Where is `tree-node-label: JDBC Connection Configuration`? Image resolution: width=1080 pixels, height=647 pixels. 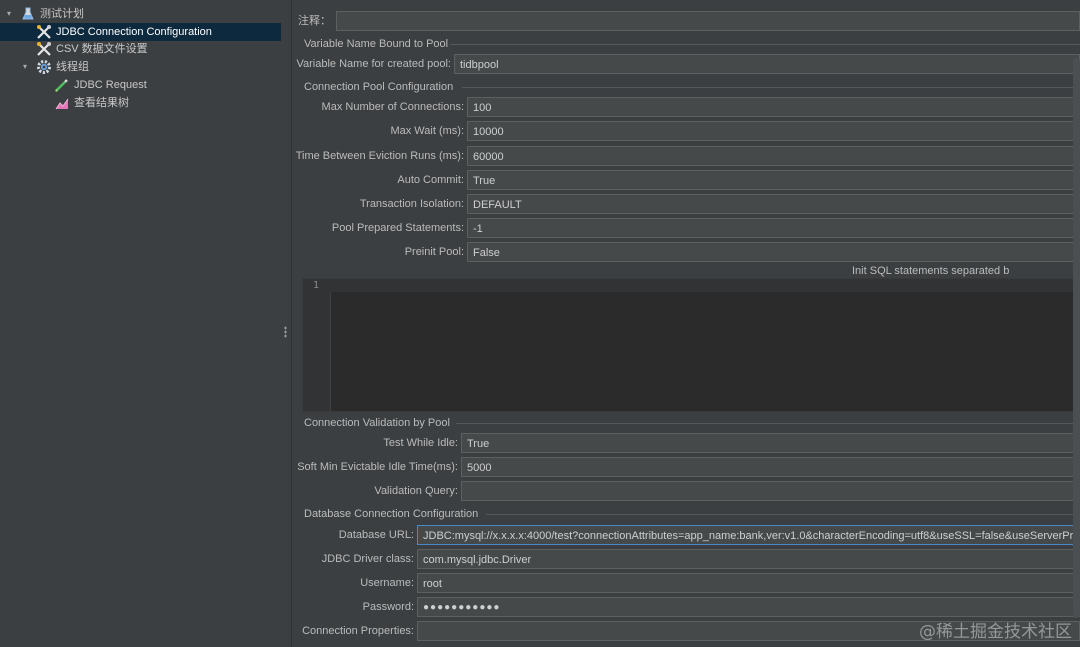 tree-node-label: JDBC Connection Configuration is located at coordinates (134, 32).